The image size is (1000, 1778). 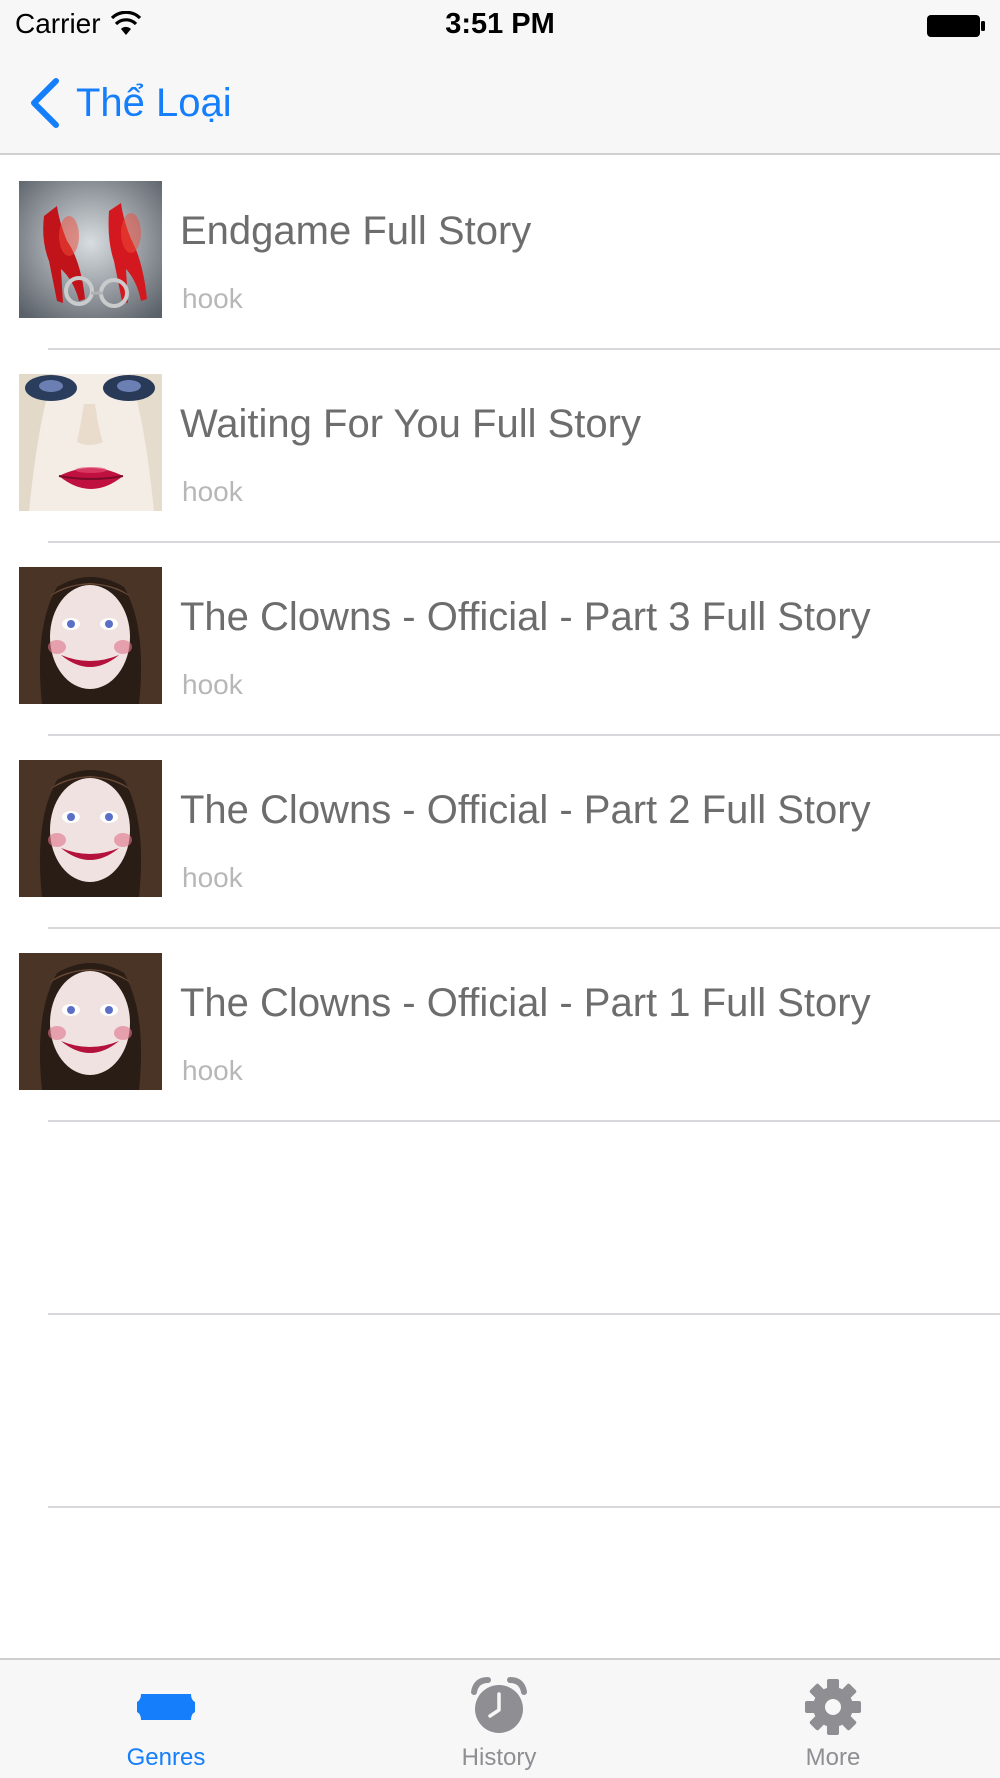 What do you see at coordinates (166, 1707) in the screenshot?
I see `ticket-icon` at bounding box center [166, 1707].